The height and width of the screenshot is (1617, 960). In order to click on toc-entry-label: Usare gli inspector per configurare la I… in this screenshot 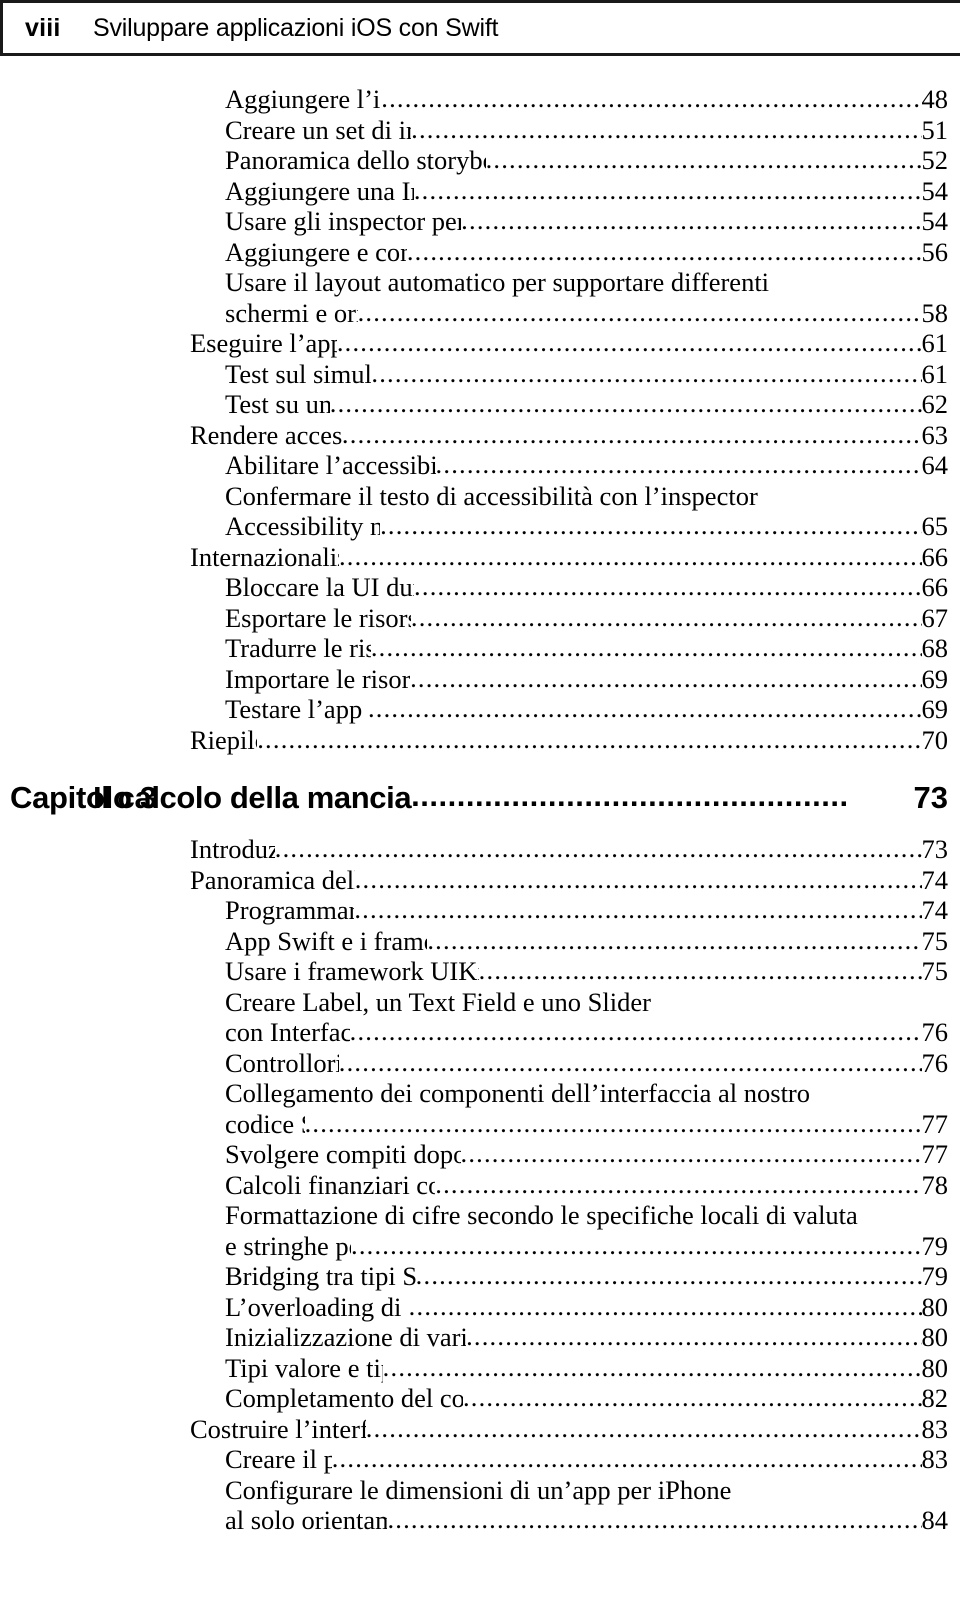, I will do `click(343, 221)`.